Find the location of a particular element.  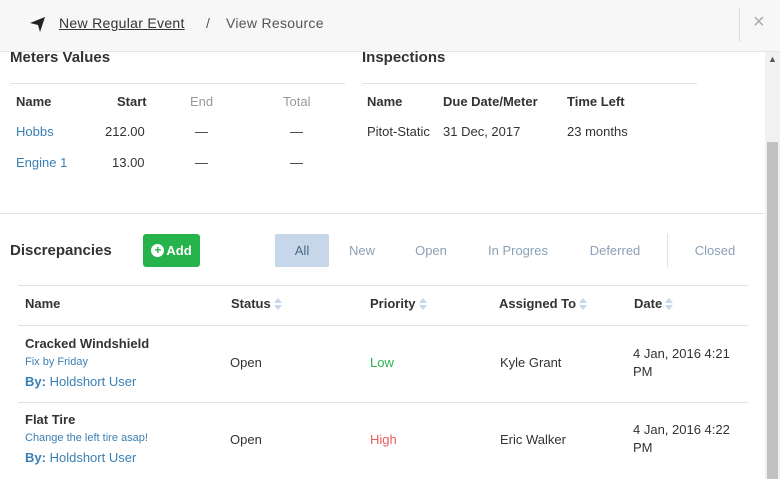

meters-header-end: End is located at coordinates (202, 101).